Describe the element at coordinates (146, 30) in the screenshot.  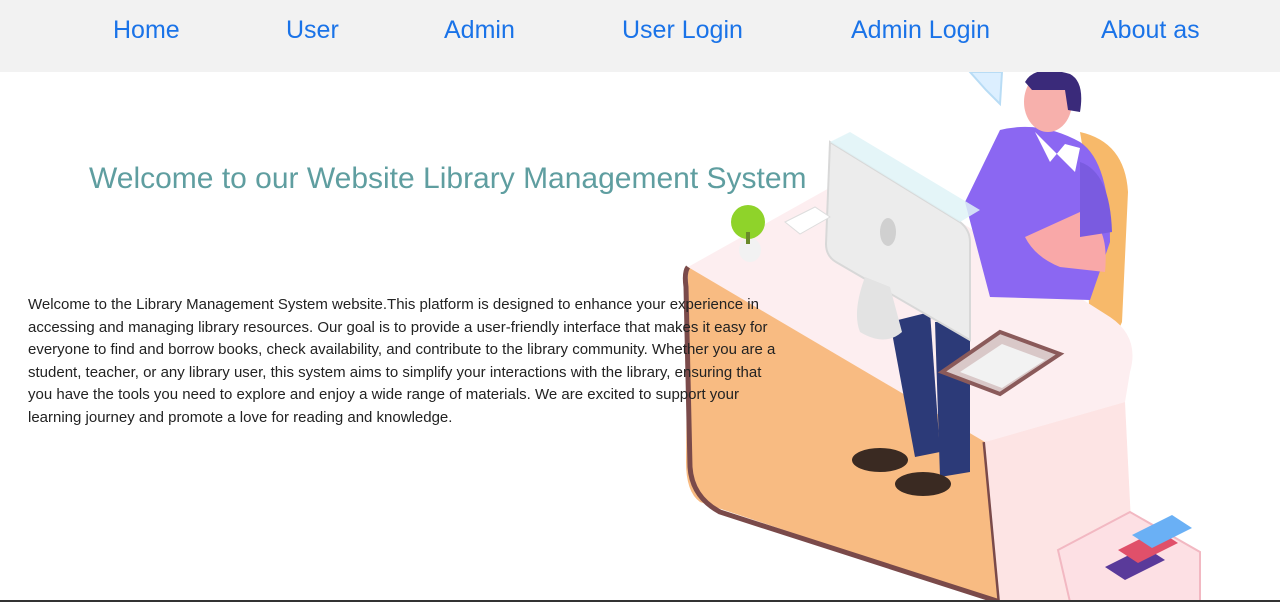
I see `nav-home-link: Home` at that location.